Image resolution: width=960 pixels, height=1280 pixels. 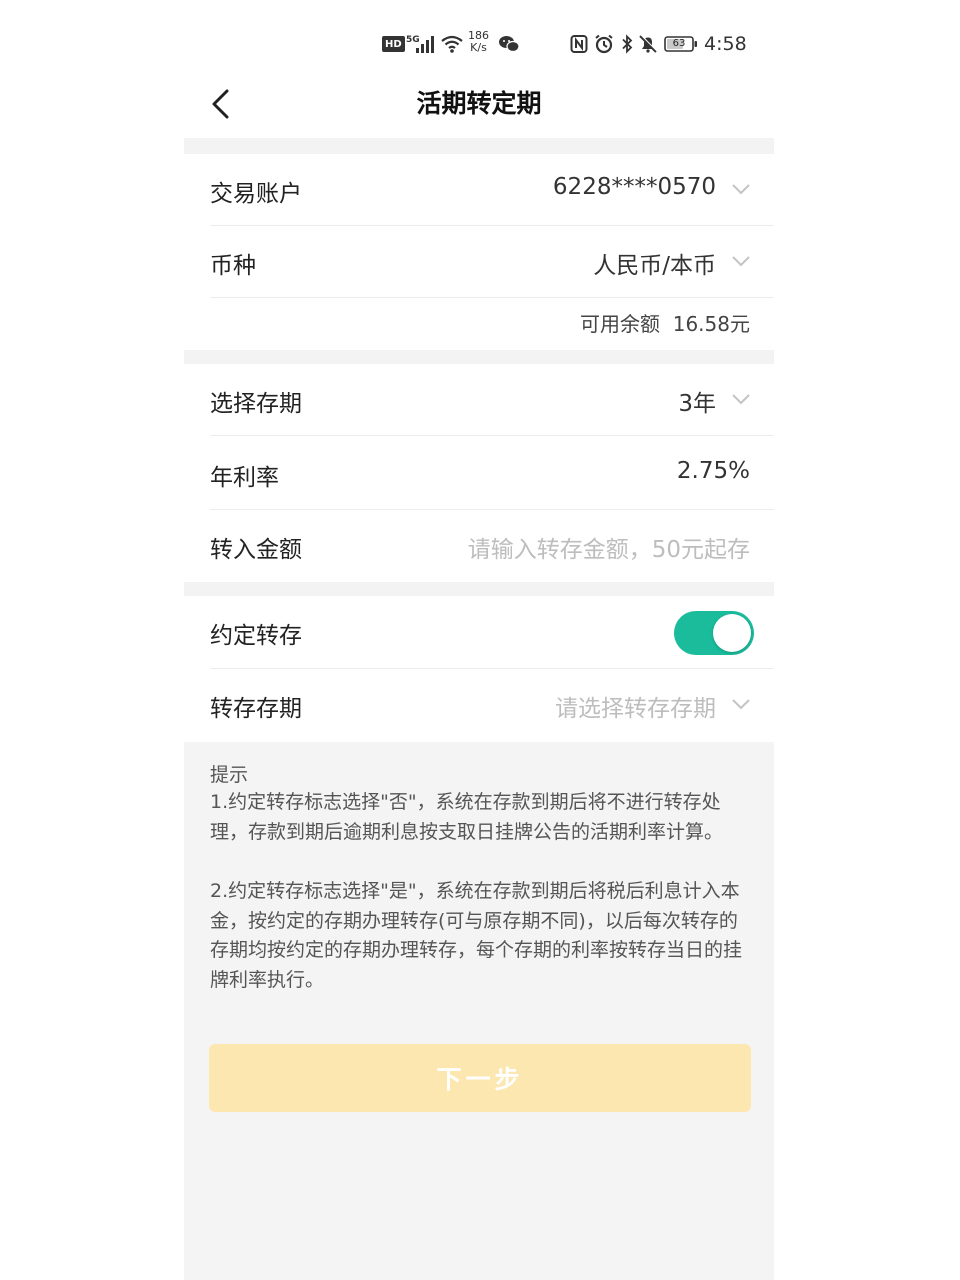 I want to click on balance-value: 16.58元, so click(x=711, y=324).